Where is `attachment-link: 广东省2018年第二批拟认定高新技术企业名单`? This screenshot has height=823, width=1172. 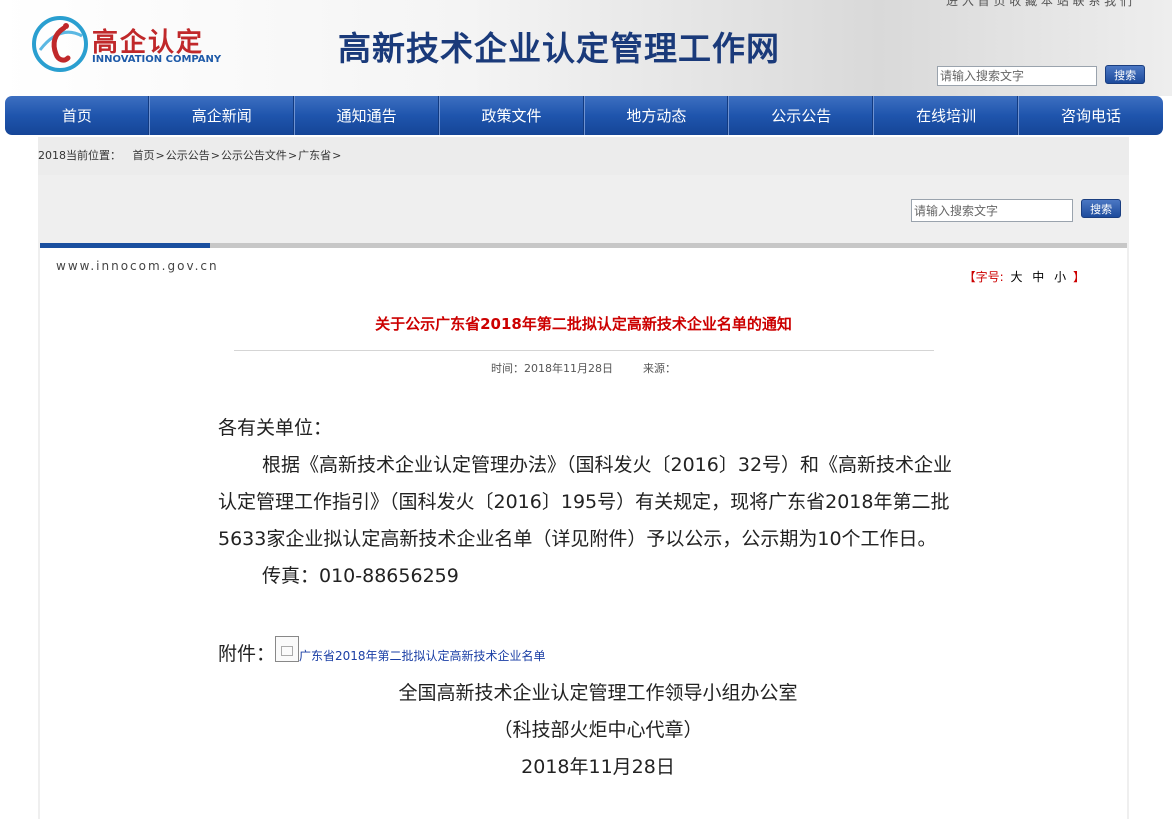 attachment-link: 广东省2018年第二批拟认定高新技术企业名单 is located at coordinates (422, 656).